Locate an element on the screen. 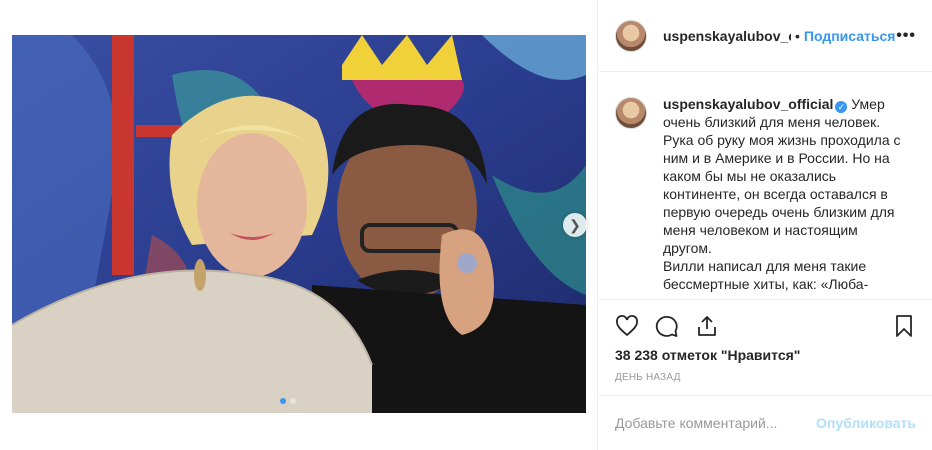 This screenshot has height=450, width=932. chevron-right-icon: ❯ is located at coordinates (575, 224).